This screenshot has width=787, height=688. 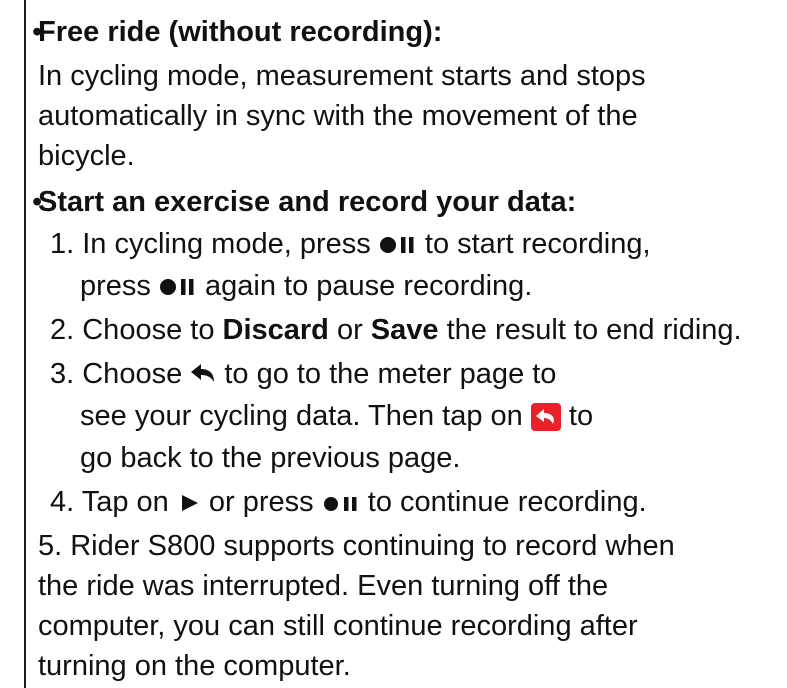 What do you see at coordinates (404, 330) in the screenshot?
I see `save-label: Save` at bounding box center [404, 330].